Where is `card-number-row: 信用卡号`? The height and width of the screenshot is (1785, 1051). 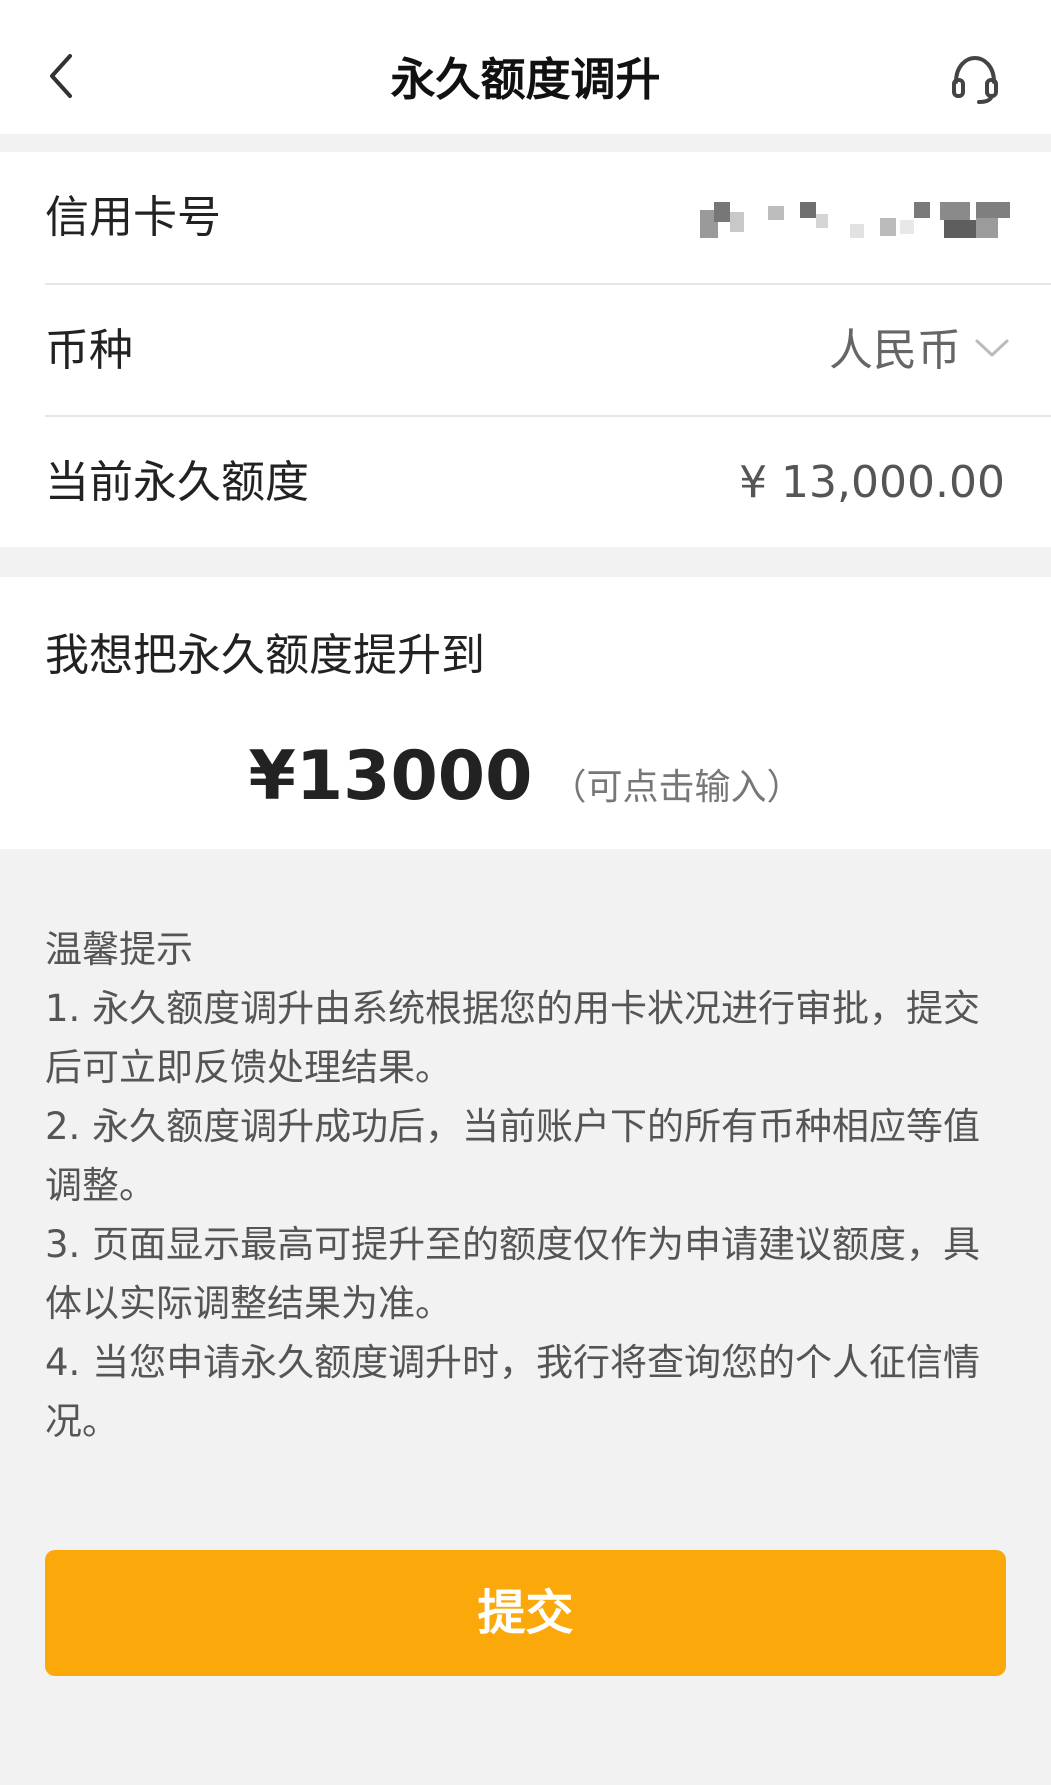 card-number-row: 信用卡号 is located at coordinates (525, 218).